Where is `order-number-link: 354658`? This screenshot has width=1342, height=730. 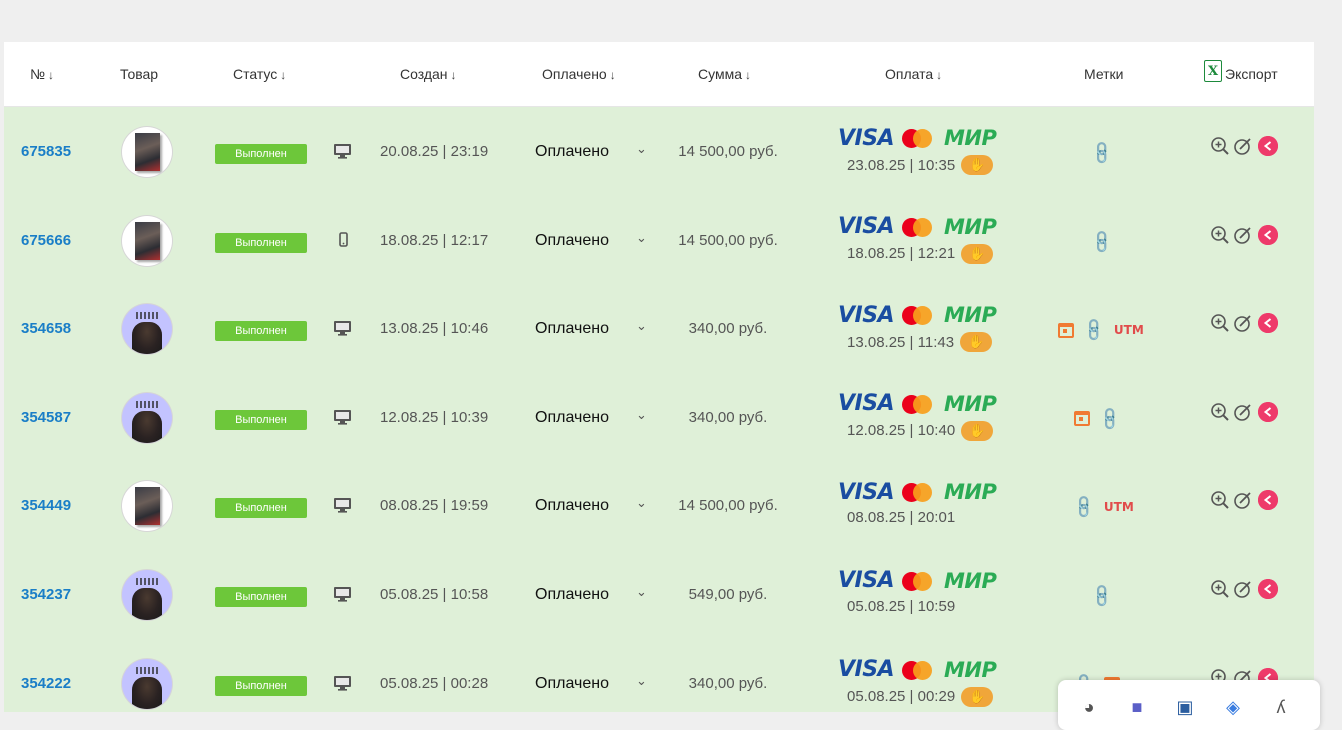 order-number-link: 354658 is located at coordinates (46, 328).